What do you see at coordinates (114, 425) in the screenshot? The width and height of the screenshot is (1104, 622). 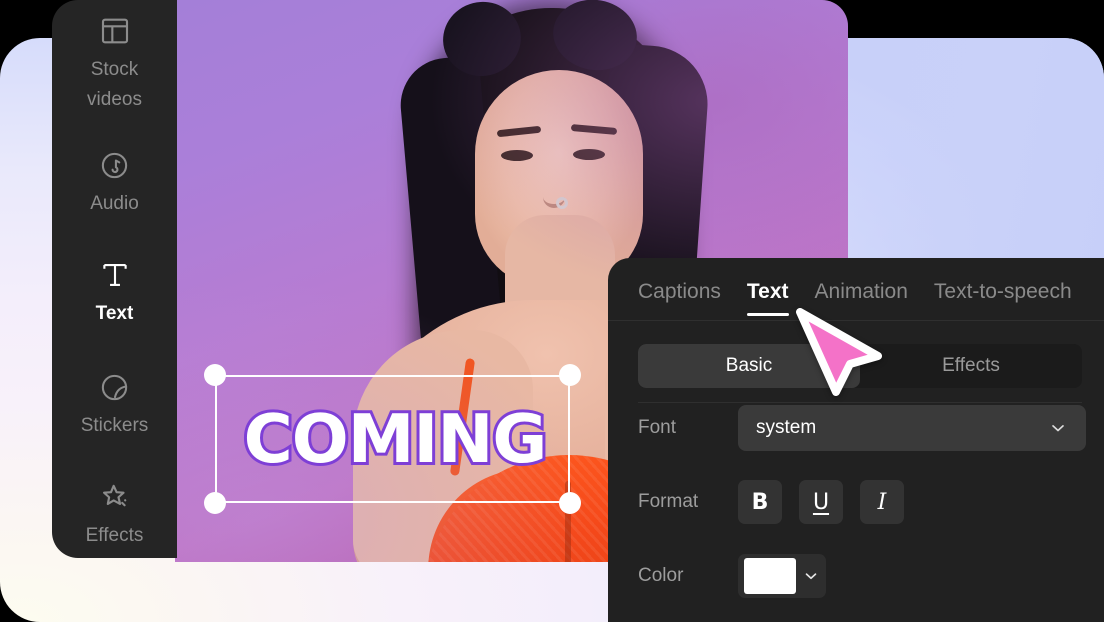 I see `sidebar-item-label: Stickers` at bounding box center [114, 425].